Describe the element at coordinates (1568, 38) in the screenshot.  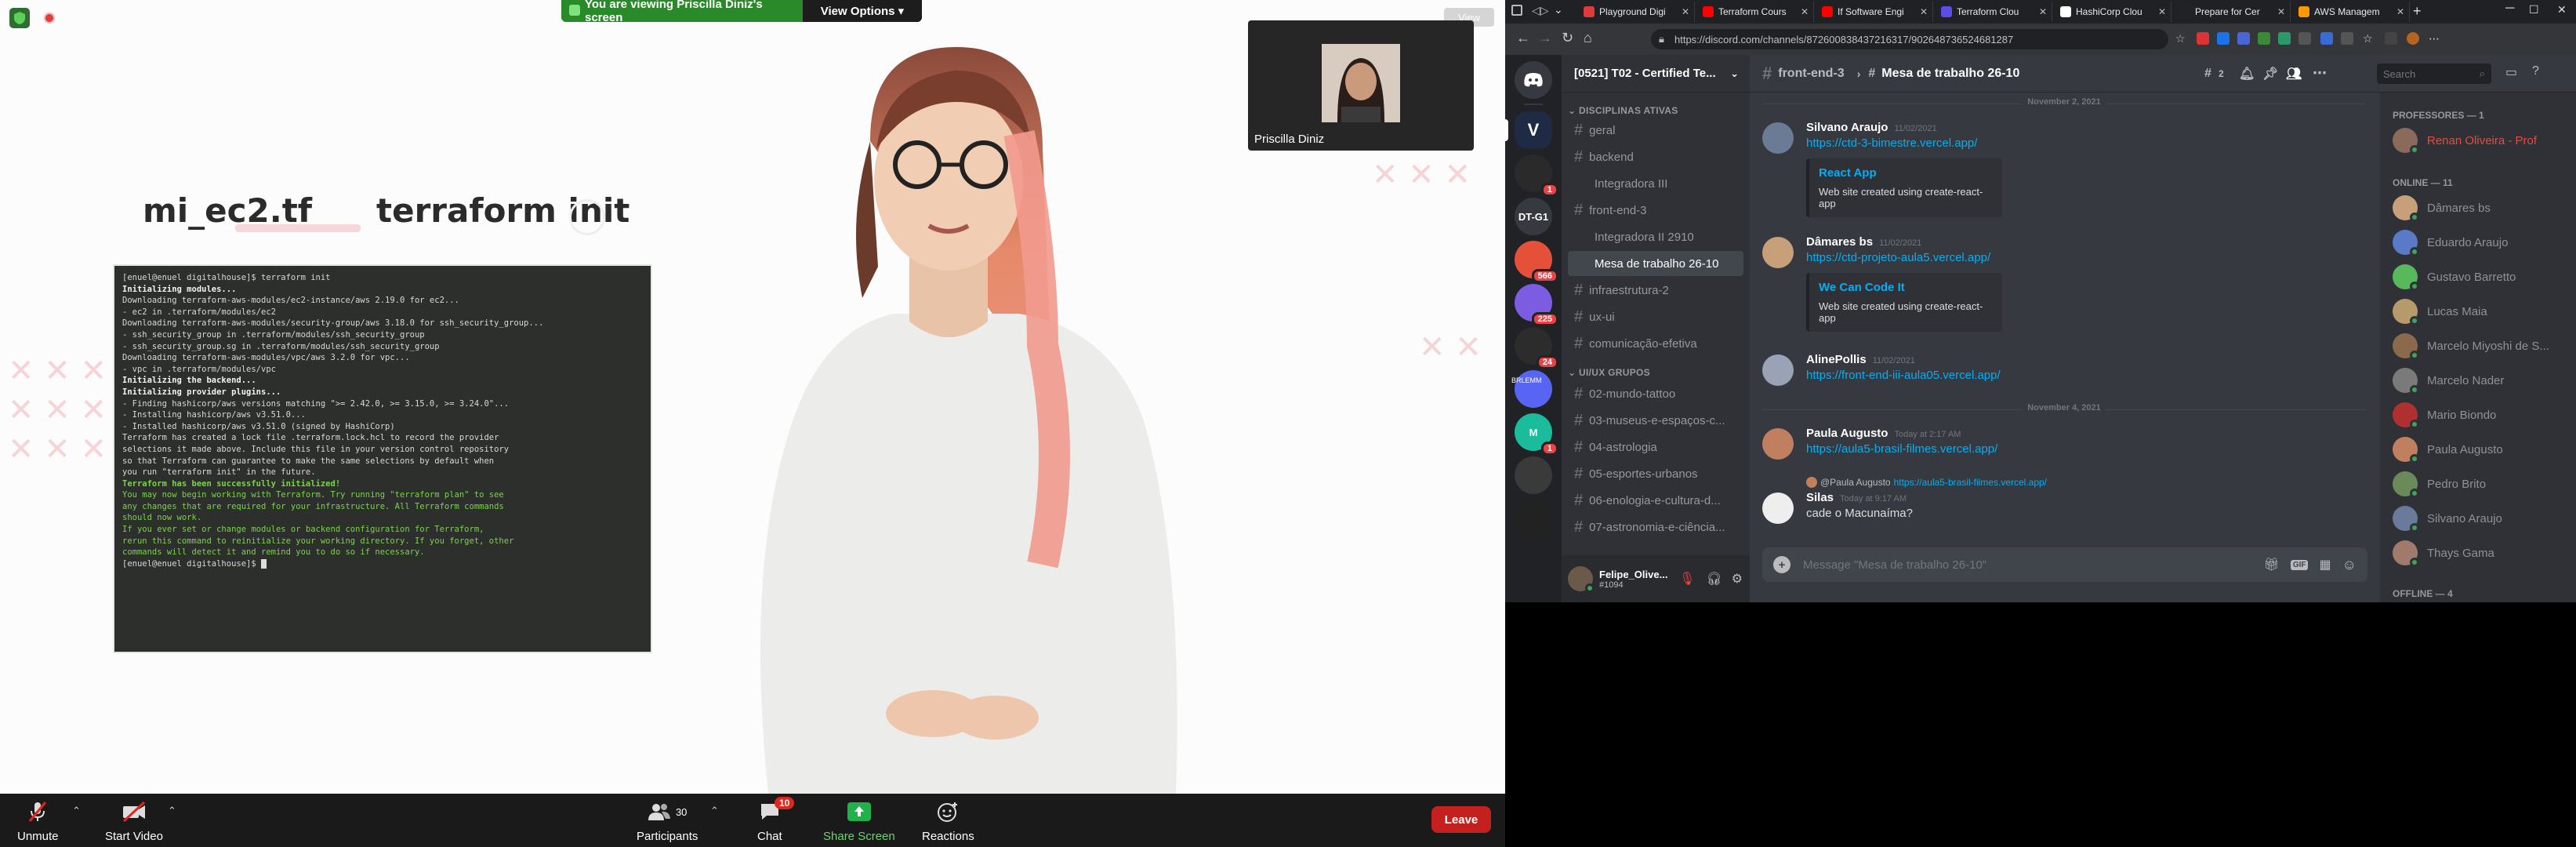
I see `reload-icon: ↻` at that location.